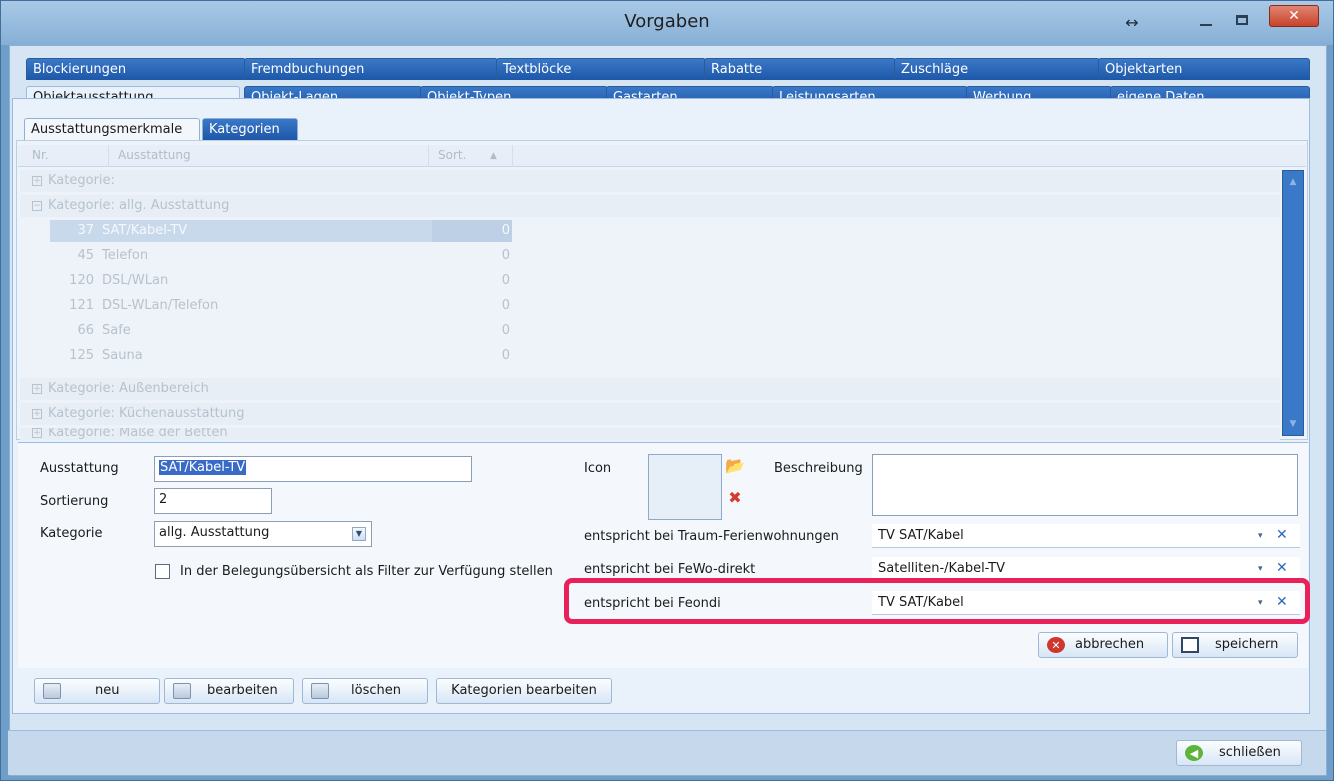 This screenshot has width=1334, height=781. What do you see at coordinates (81, 355) in the screenshot?
I see `cell-nr: 125` at bounding box center [81, 355].